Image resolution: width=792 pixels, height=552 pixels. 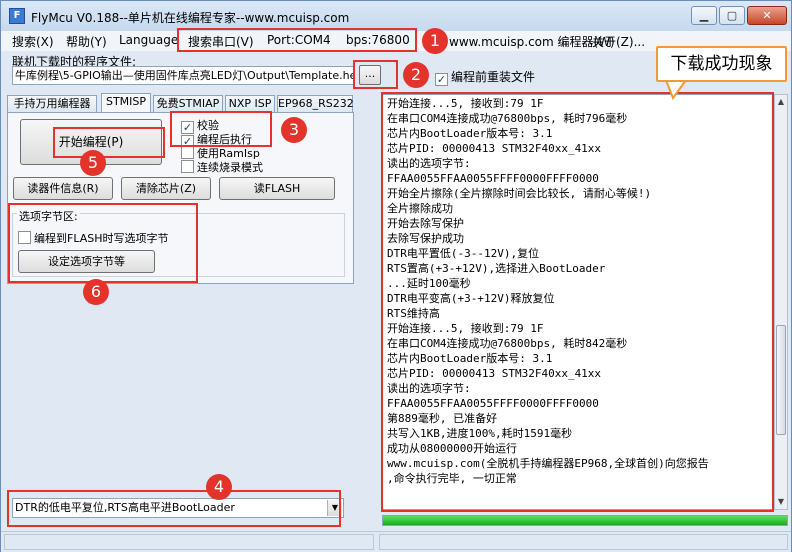 I want to click on continuous-burn-checkbox: 连续烧录模式, so click(x=222, y=167).